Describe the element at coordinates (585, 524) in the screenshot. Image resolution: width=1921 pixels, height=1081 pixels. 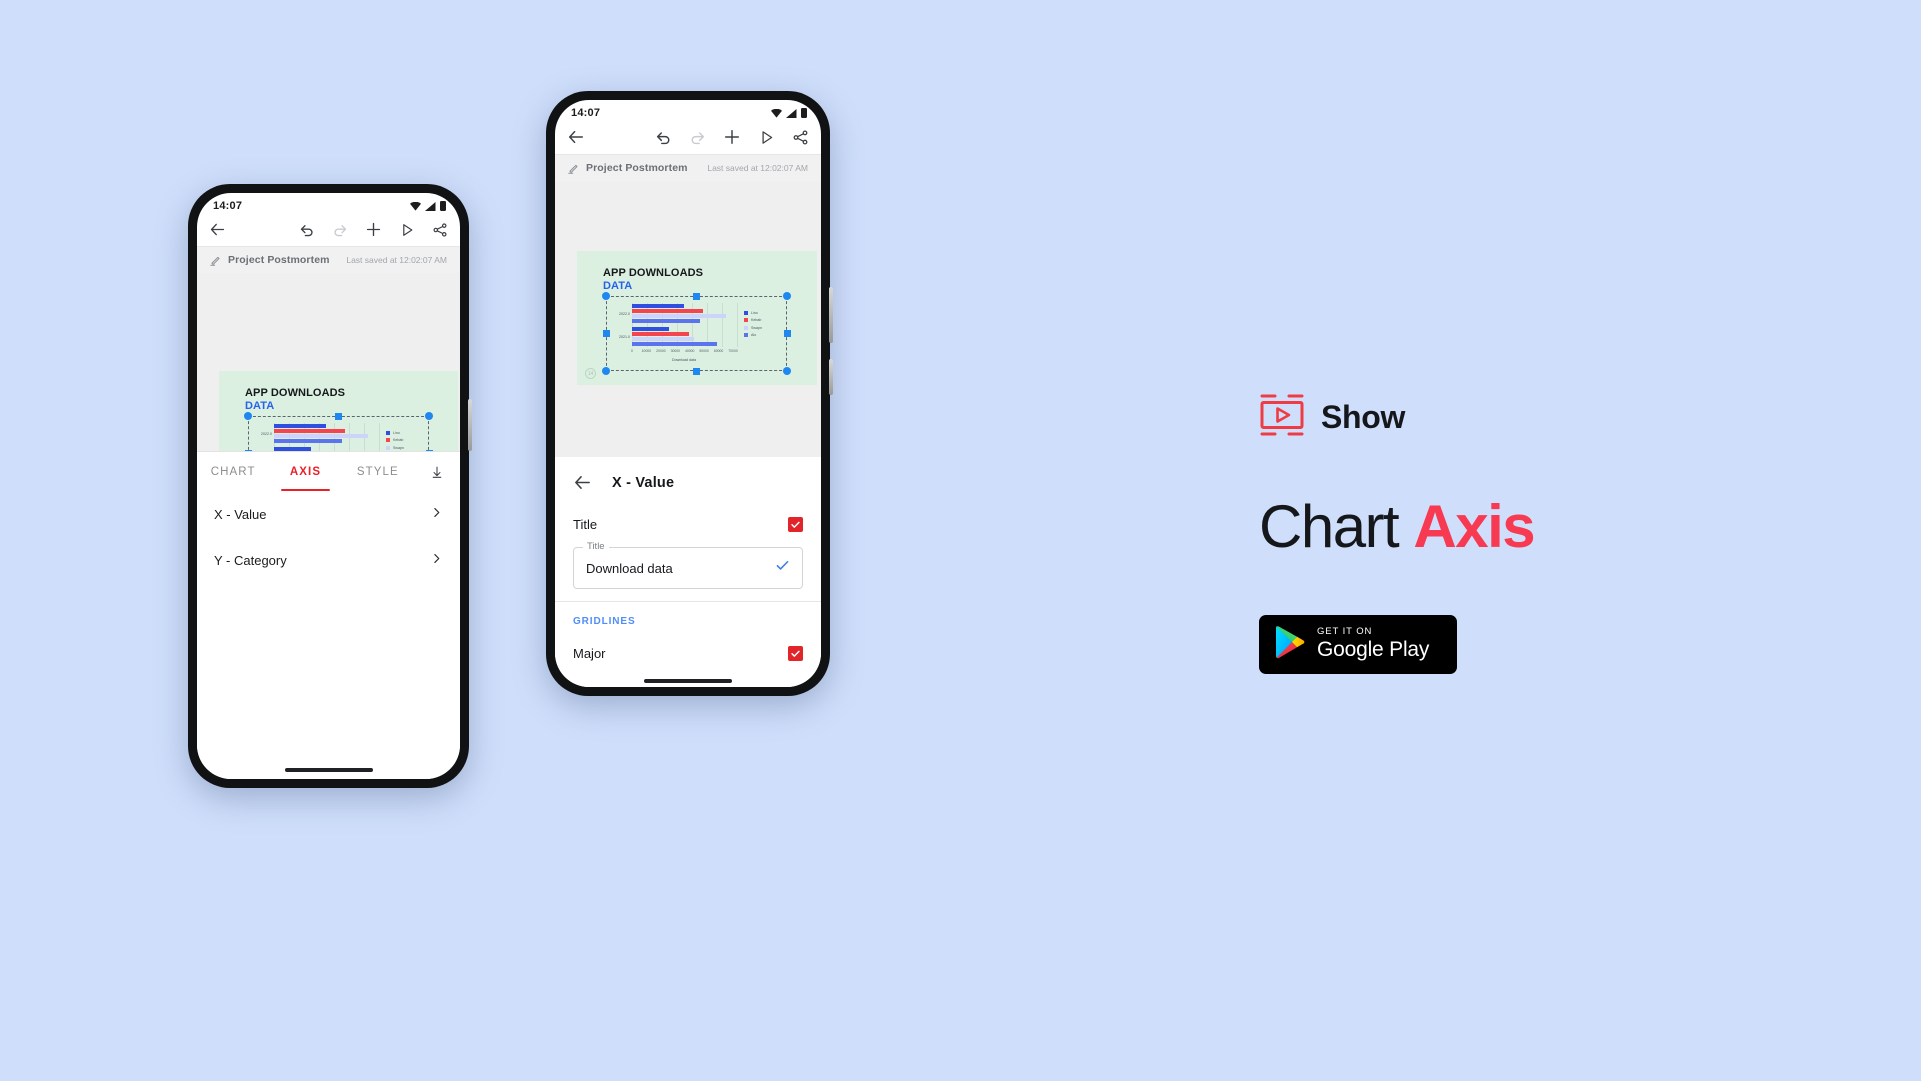
I see `title-toggle-label: Title` at that location.